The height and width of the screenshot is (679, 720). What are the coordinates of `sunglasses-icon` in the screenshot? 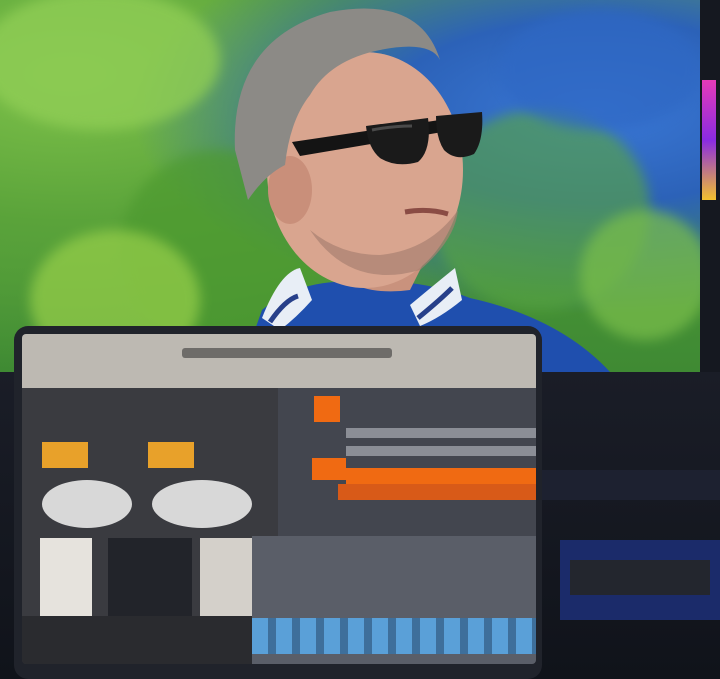 It's located at (387, 138).